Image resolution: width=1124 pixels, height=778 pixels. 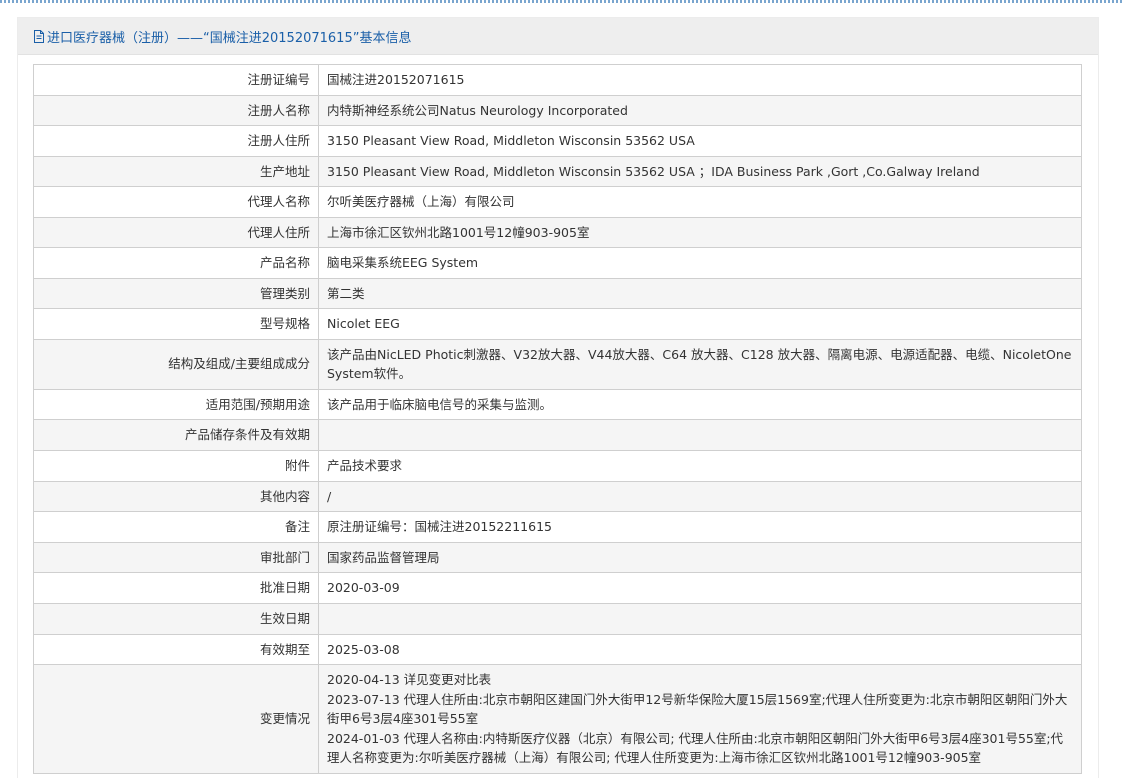 What do you see at coordinates (176, 232) in the screenshot?
I see `row-label: 代理人住所` at bounding box center [176, 232].